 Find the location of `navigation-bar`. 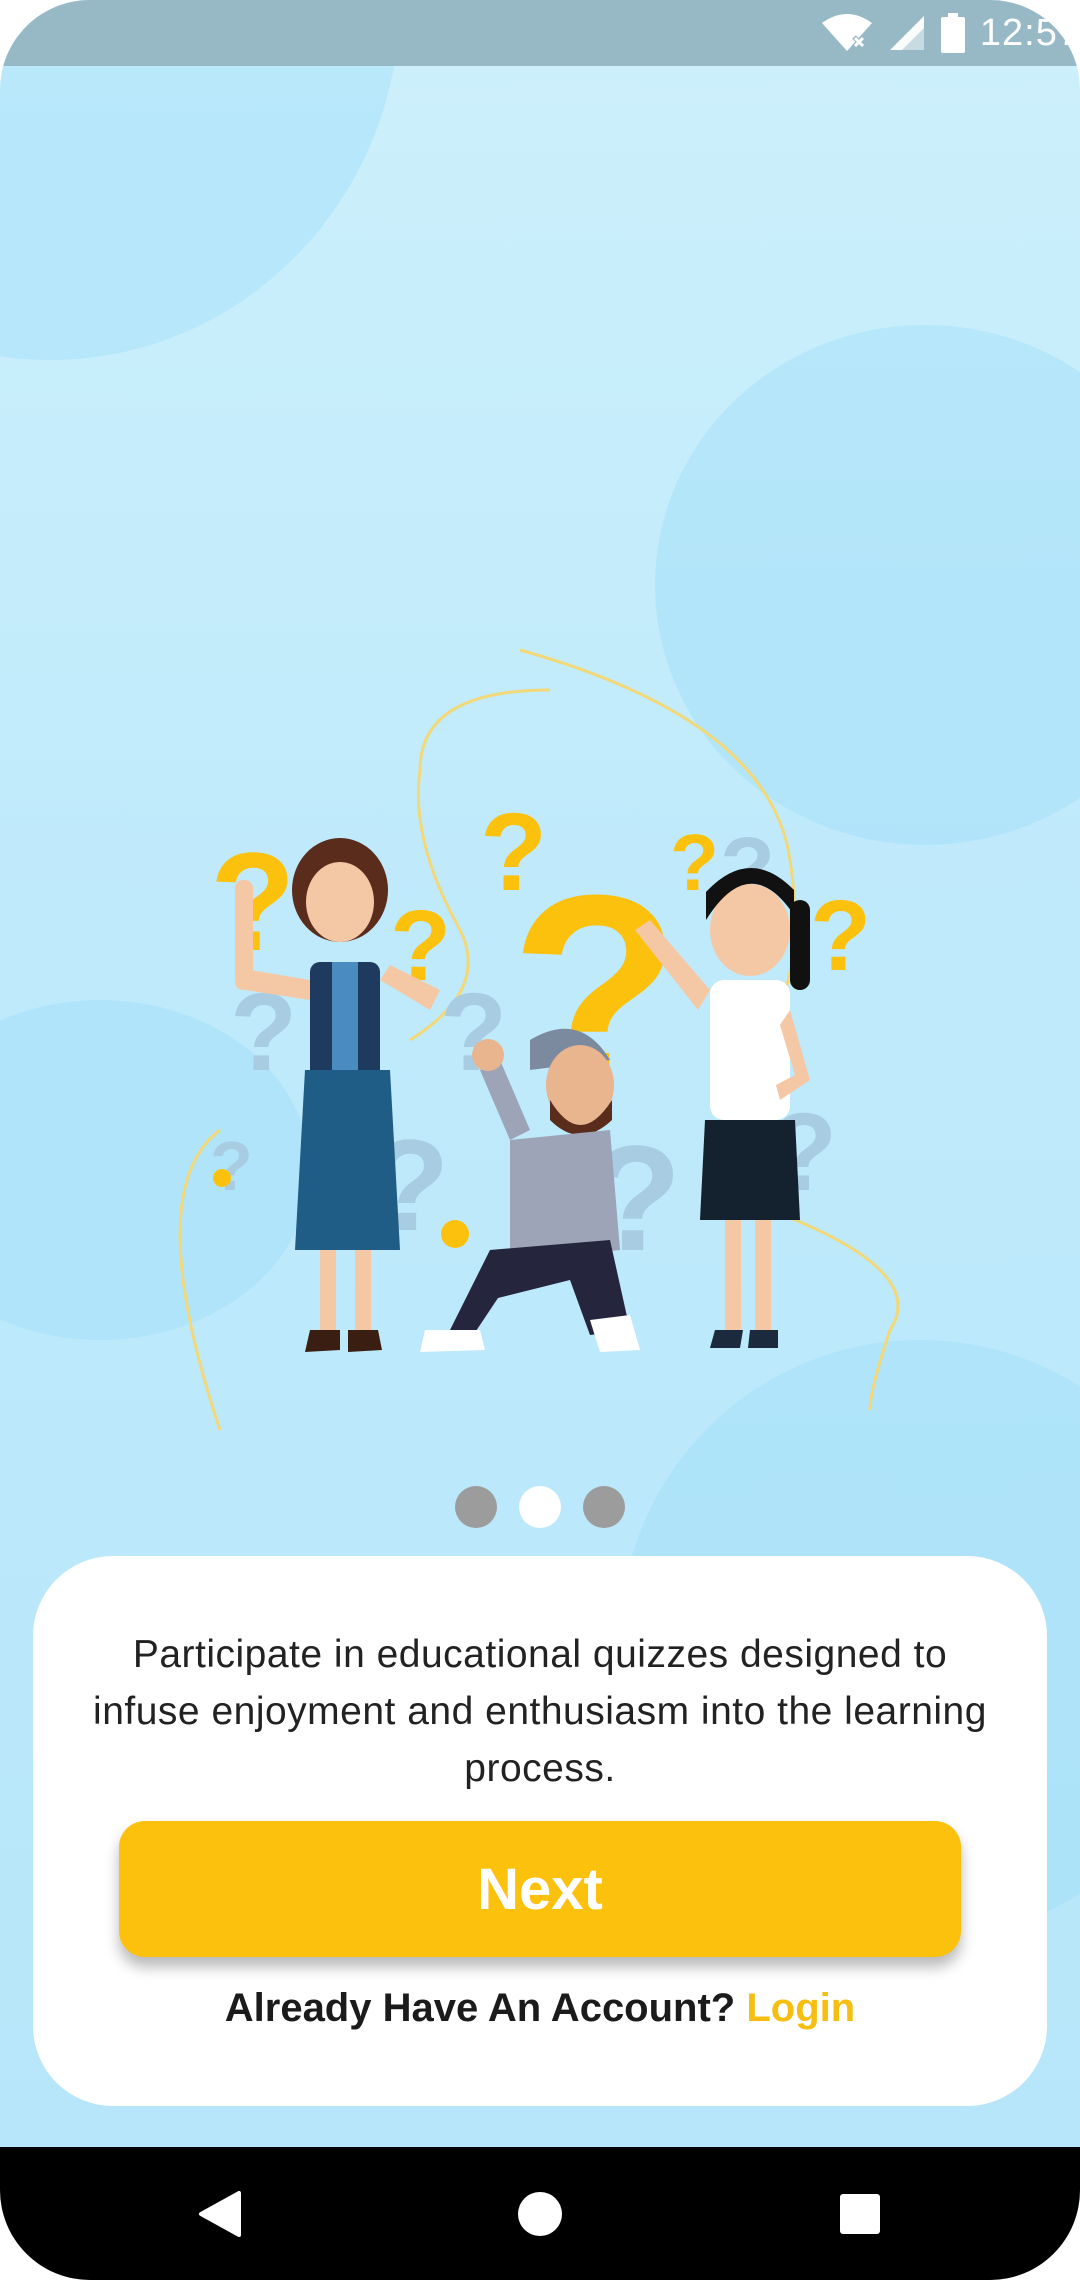

navigation-bar is located at coordinates (540, 2213).